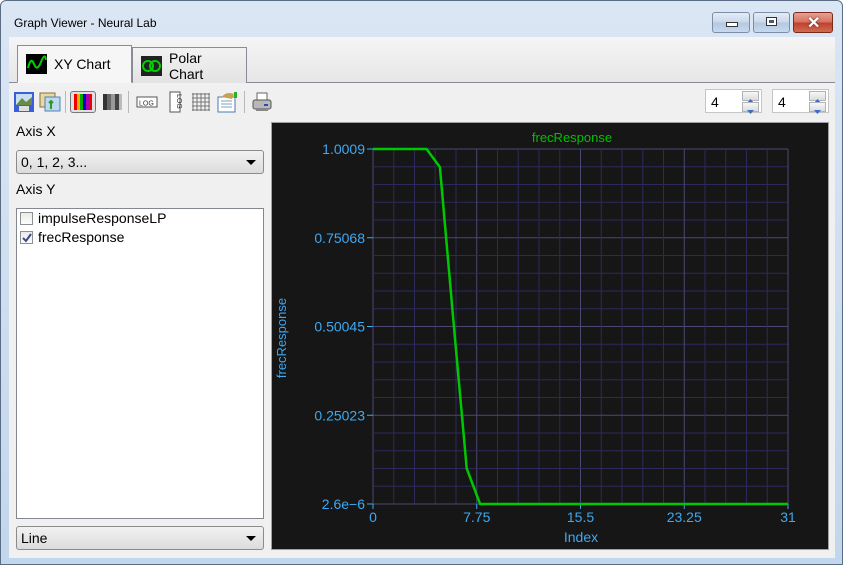  I want to click on save-image-button, so click(24, 102).